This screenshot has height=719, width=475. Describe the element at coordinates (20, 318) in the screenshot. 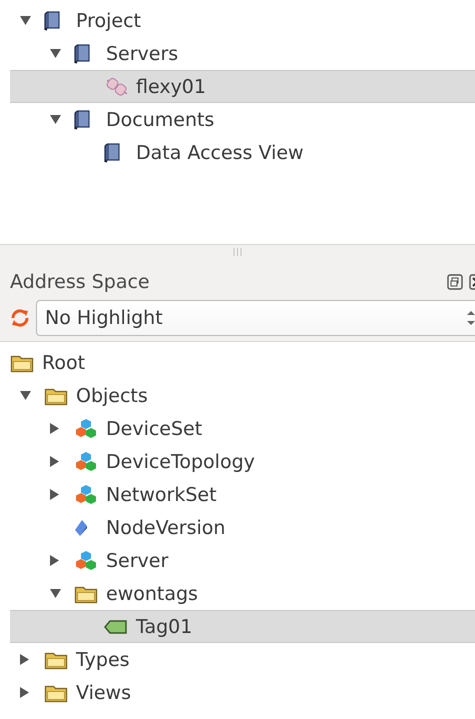

I see `refresh-icon` at that location.